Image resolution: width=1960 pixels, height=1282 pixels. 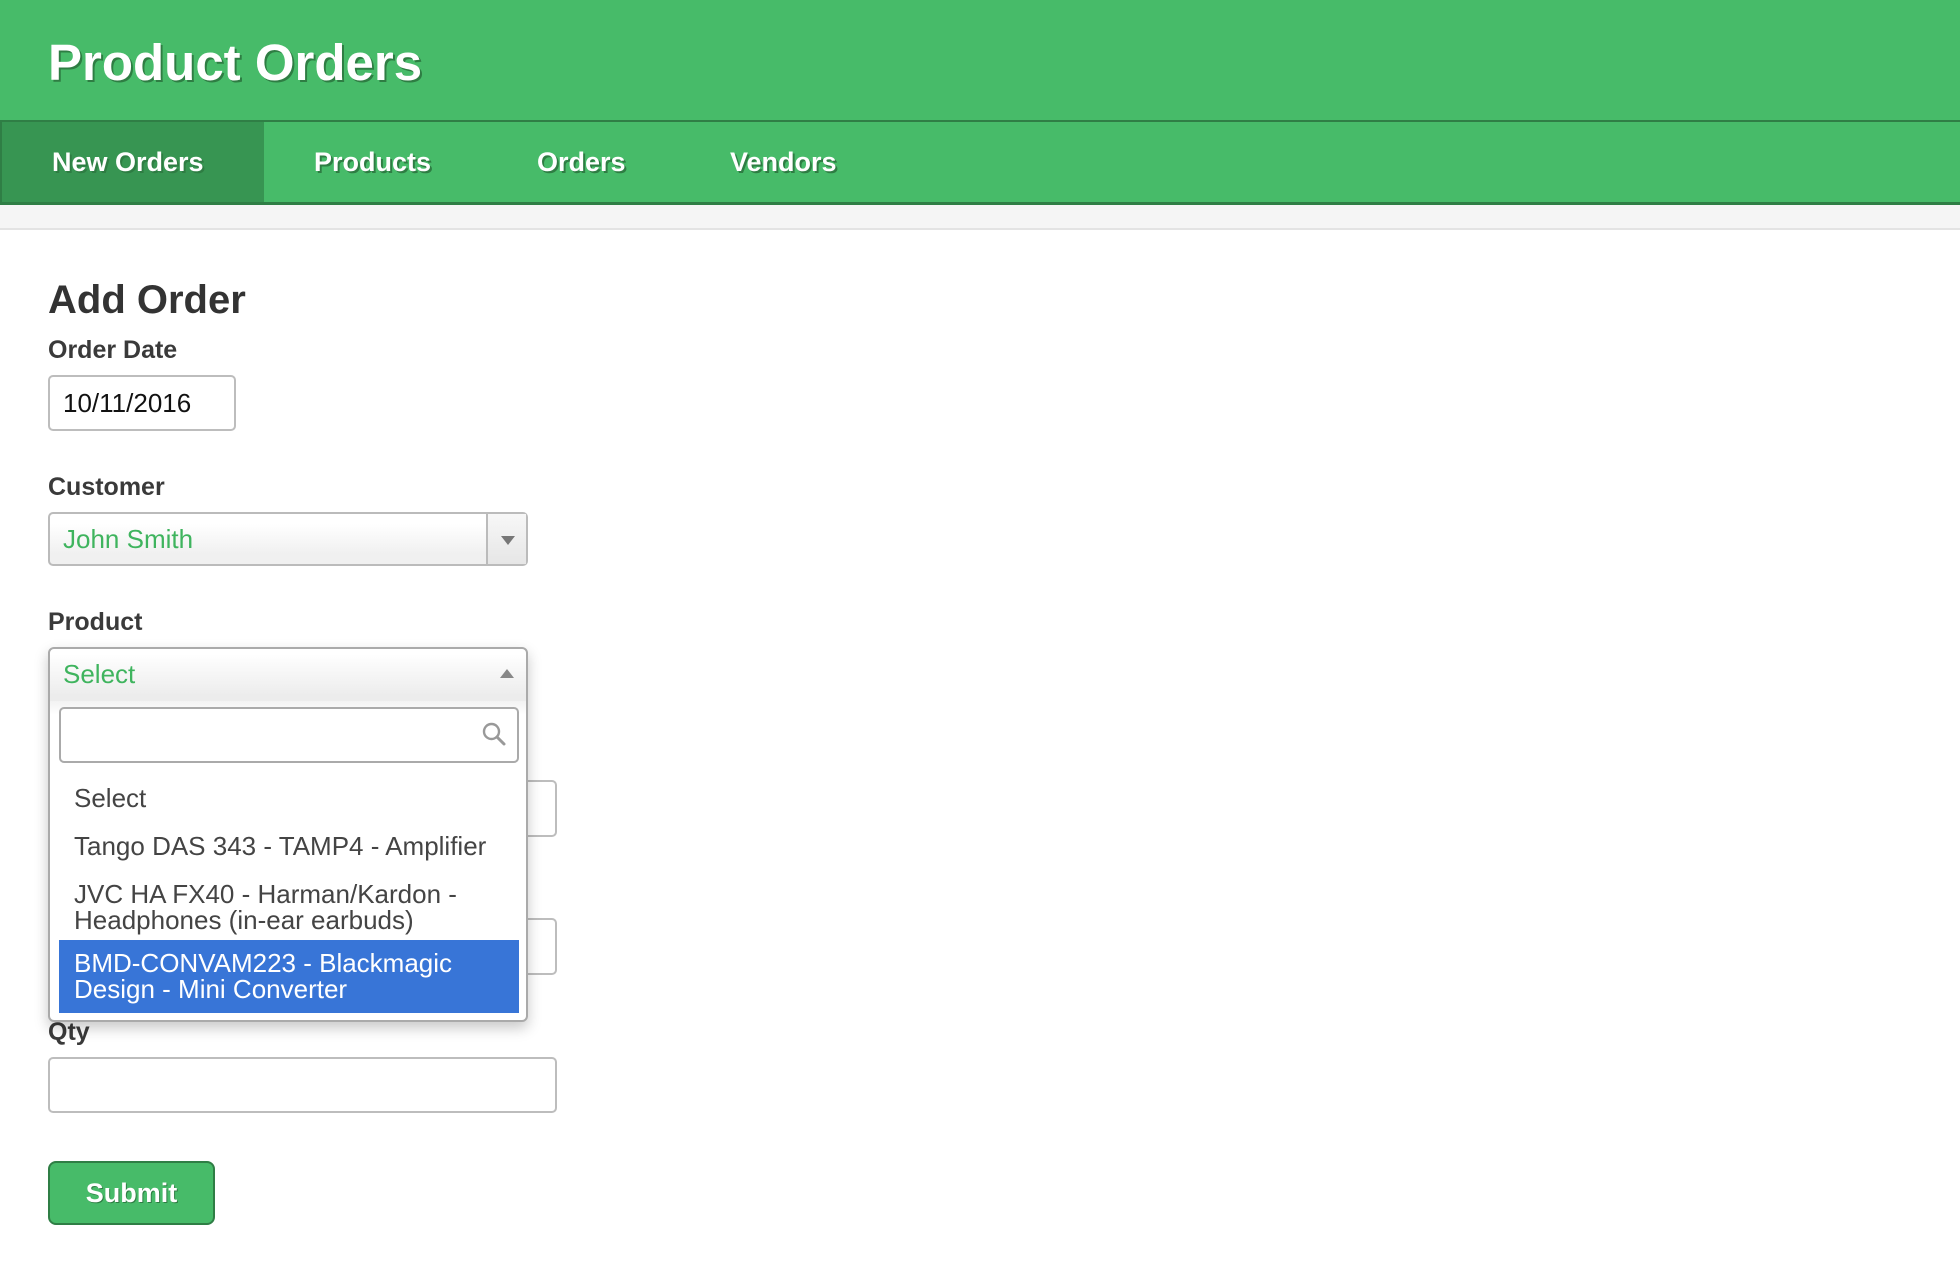 I want to click on nav-tab-orders: Orders, so click(x=581, y=162).